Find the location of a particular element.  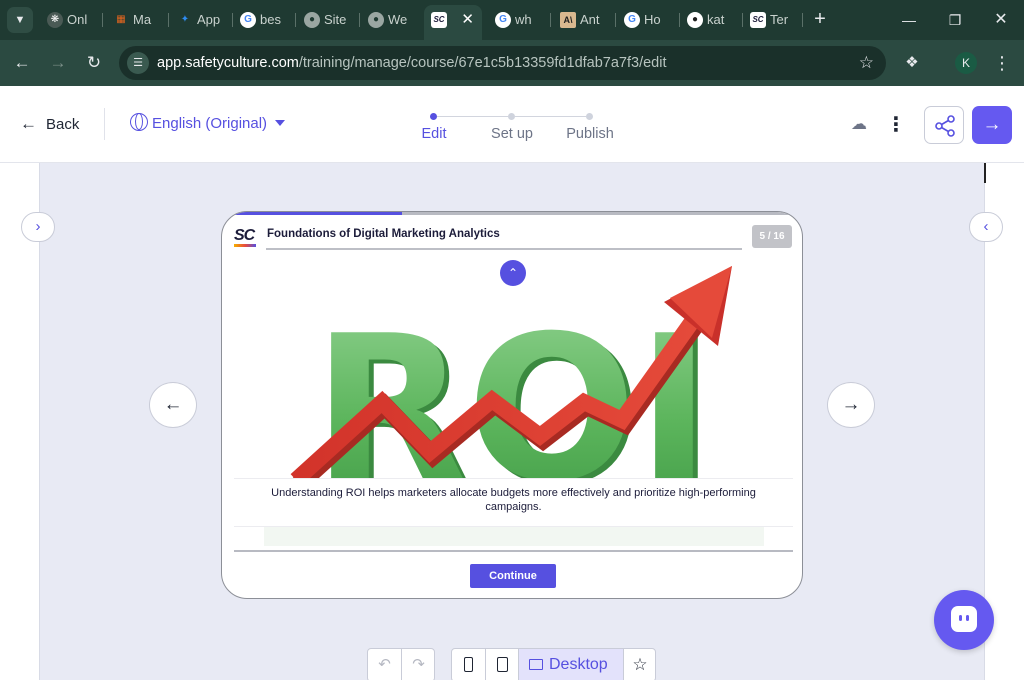

chevron-up-icon: ⌃ is located at coordinates (513, 273).